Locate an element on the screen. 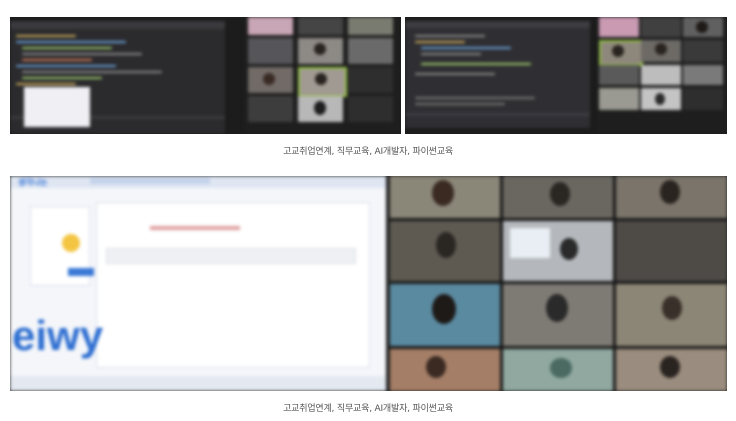 The height and width of the screenshot is (421, 736). photo-coding-session-left is located at coordinates (205, 75).